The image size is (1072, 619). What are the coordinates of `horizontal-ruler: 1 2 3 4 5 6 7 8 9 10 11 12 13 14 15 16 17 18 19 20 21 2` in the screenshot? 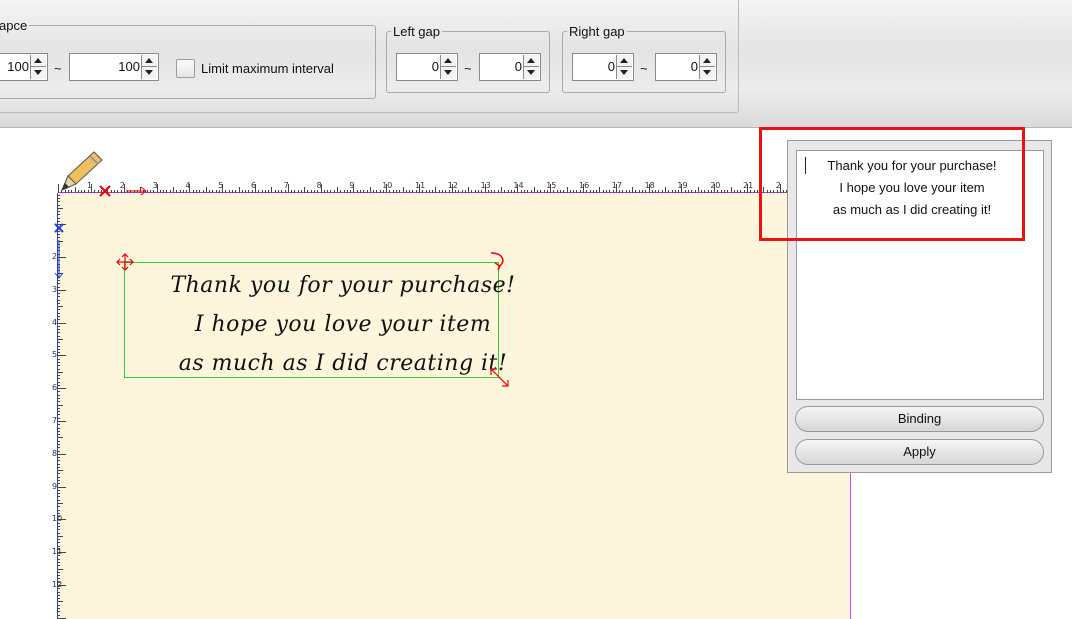 It's located at (423, 188).